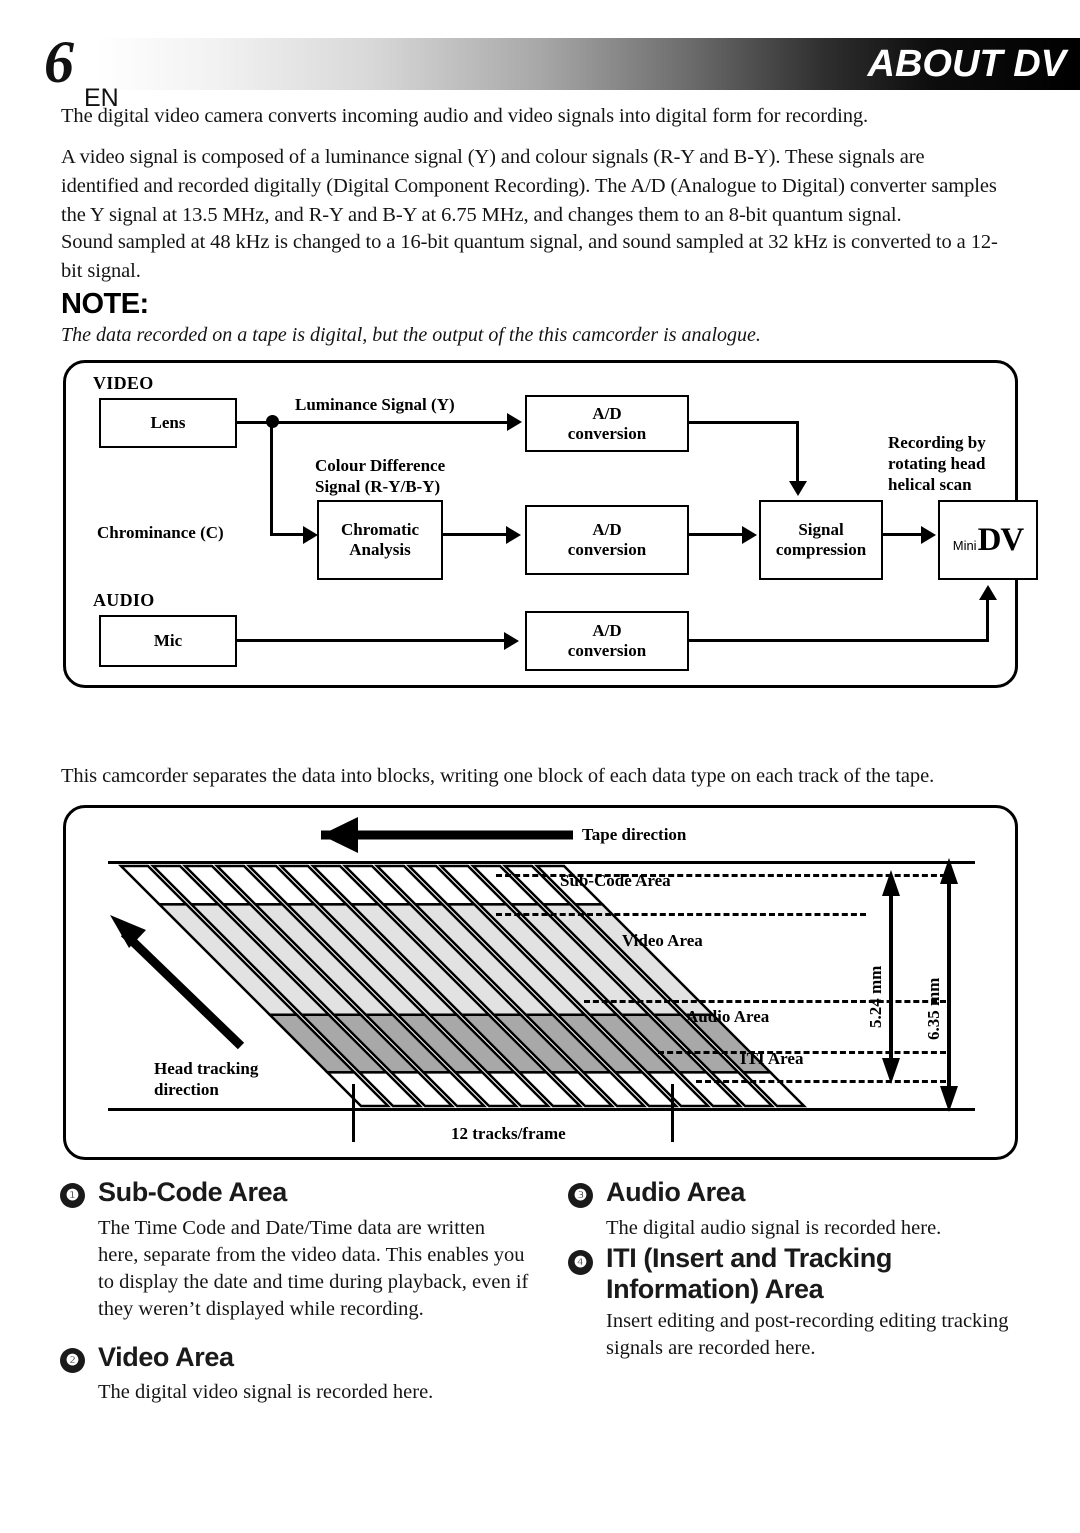 This screenshot has width=1080, height=1533. What do you see at coordinates (160, 532) in the screenshot?
I see `label-chrominance: Chrominance (C)` at bounding box center [160, 532].